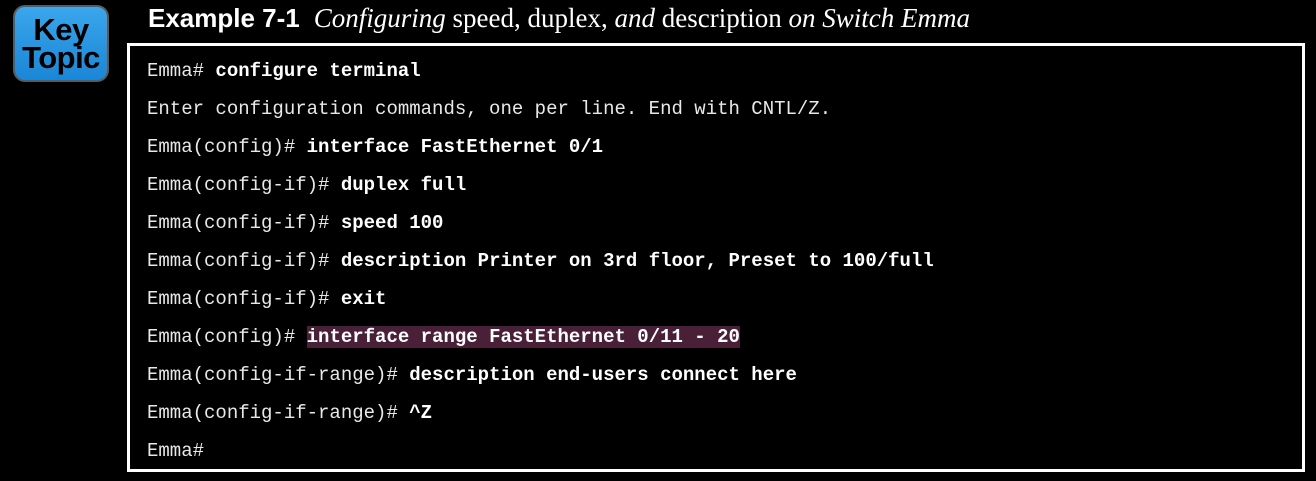 Image resolution: width=1316 pixels, height=481 pixels. Describe the element at coordinates (392, 223) in the screenshot. I see `console-command: speed 100` at that location.